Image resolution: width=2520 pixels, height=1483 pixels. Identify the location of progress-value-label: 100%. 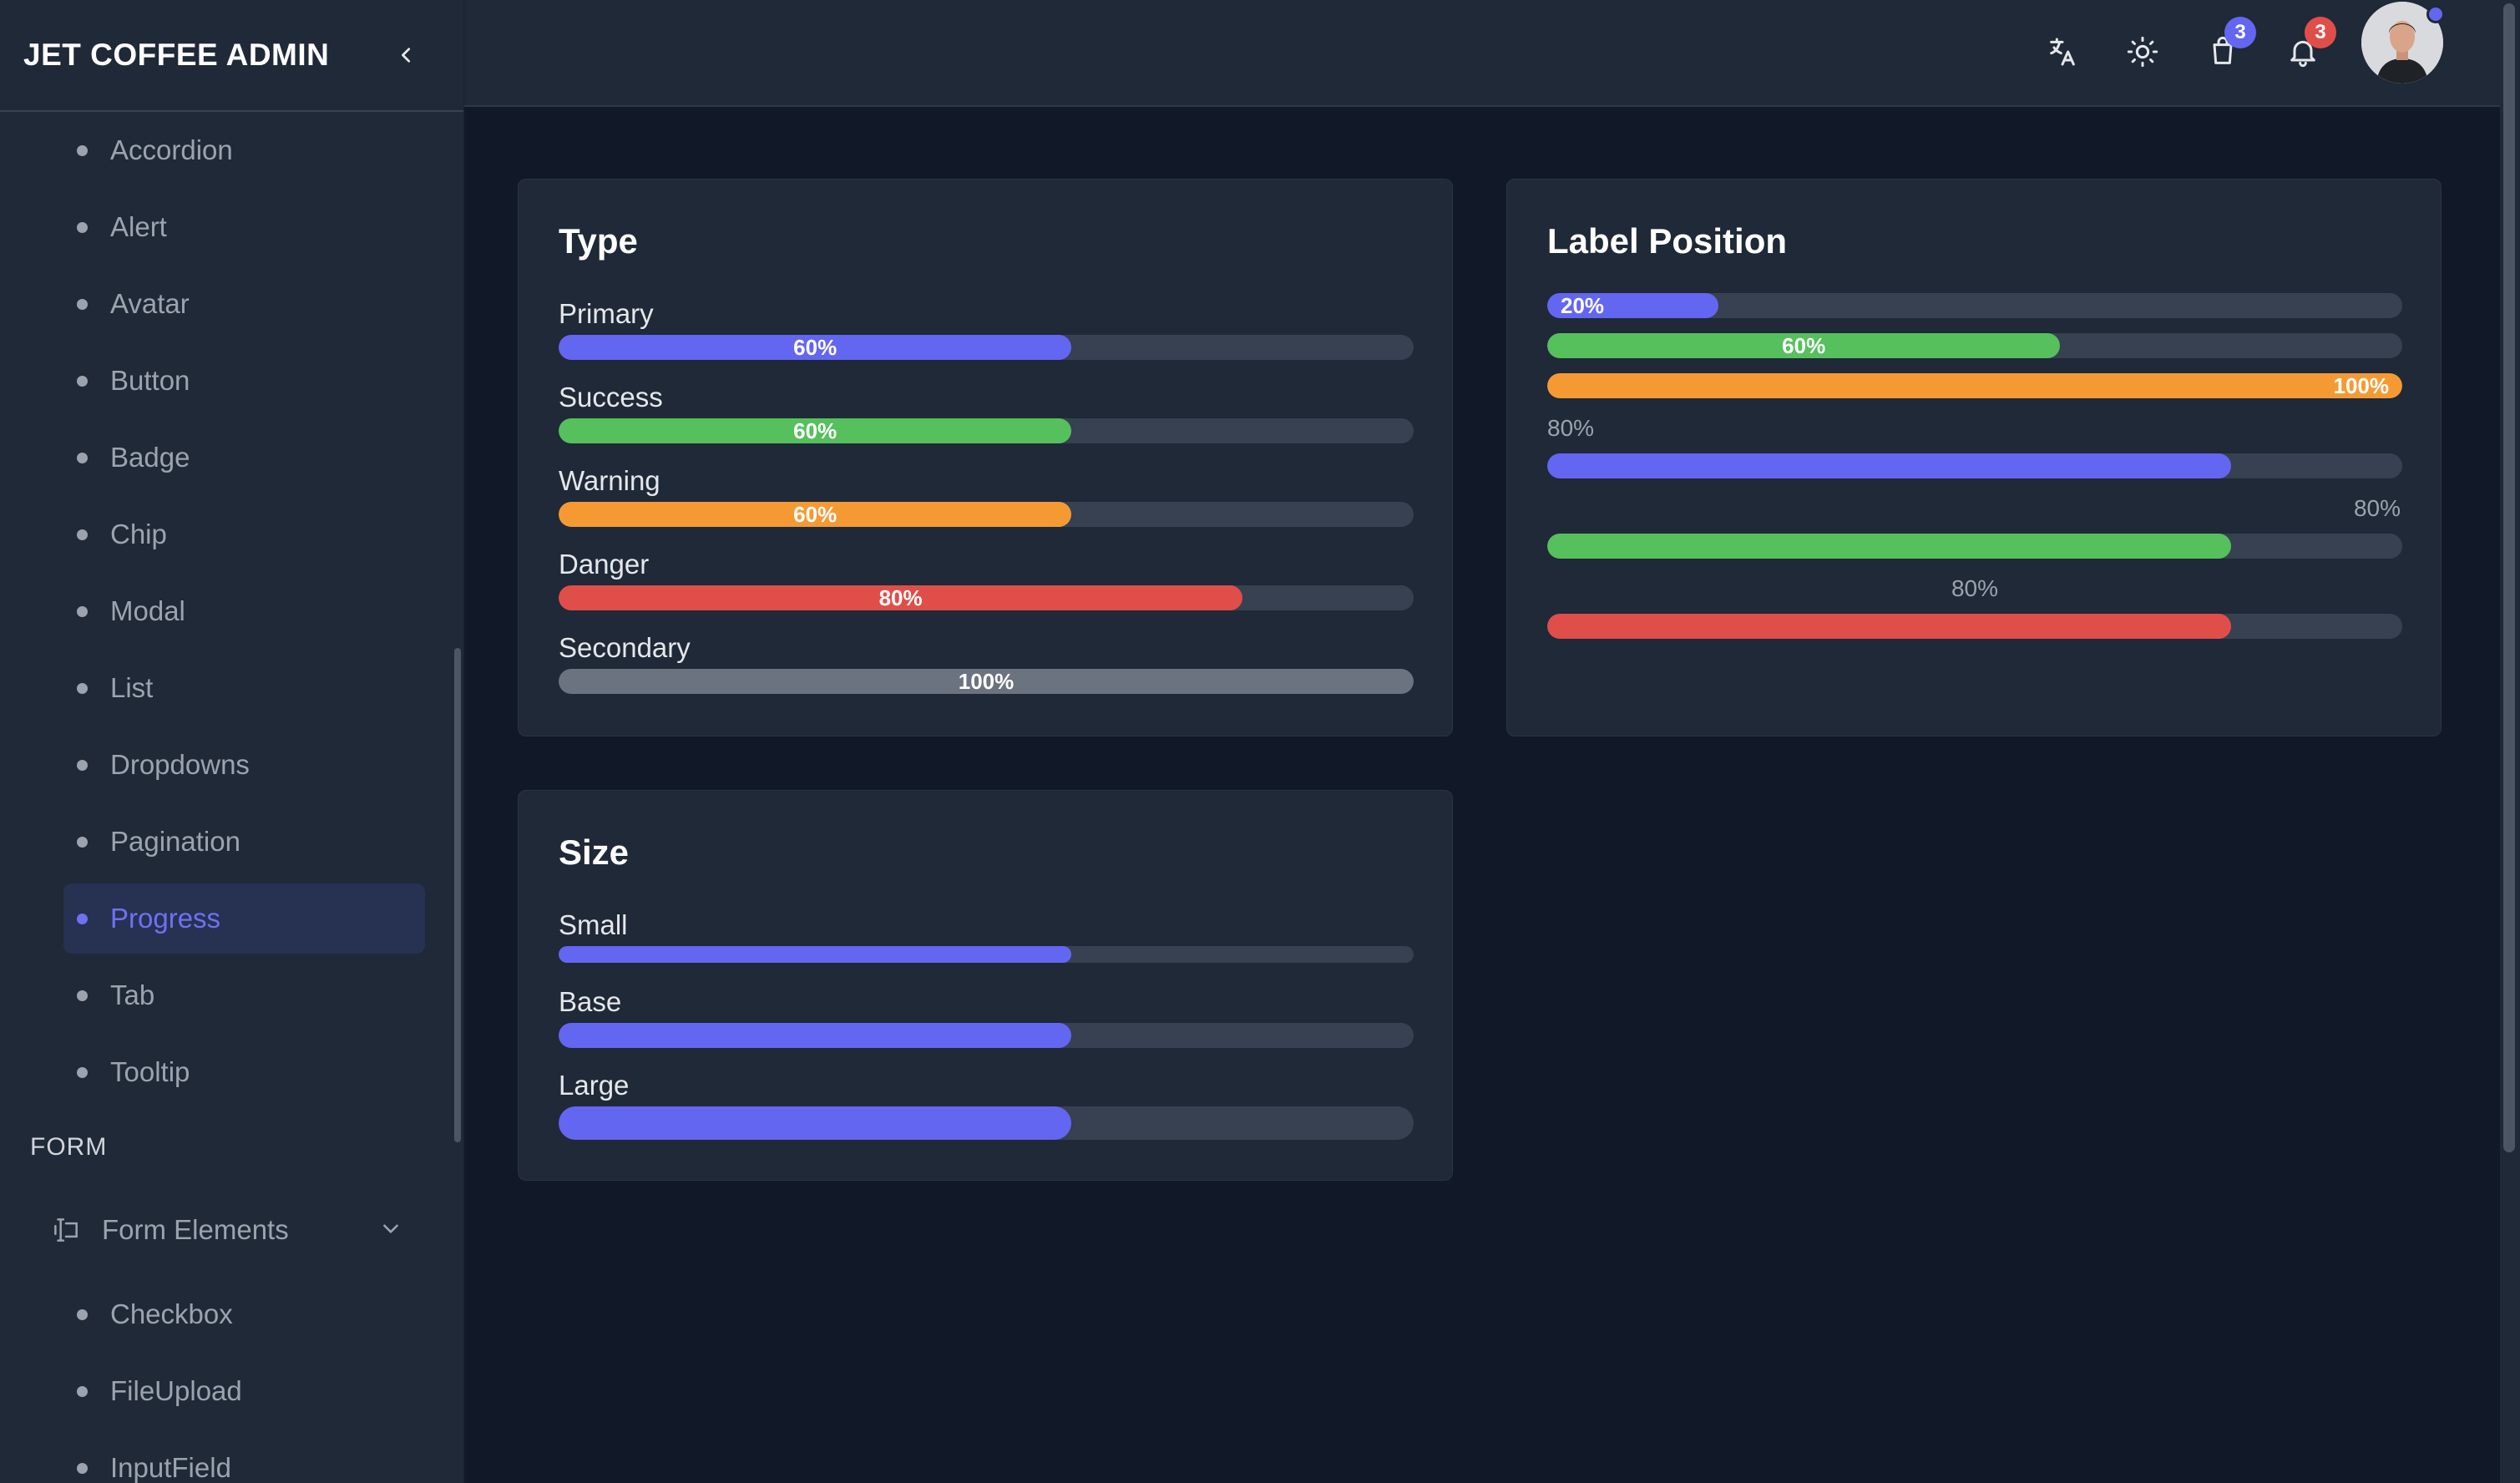
(2361, 385).